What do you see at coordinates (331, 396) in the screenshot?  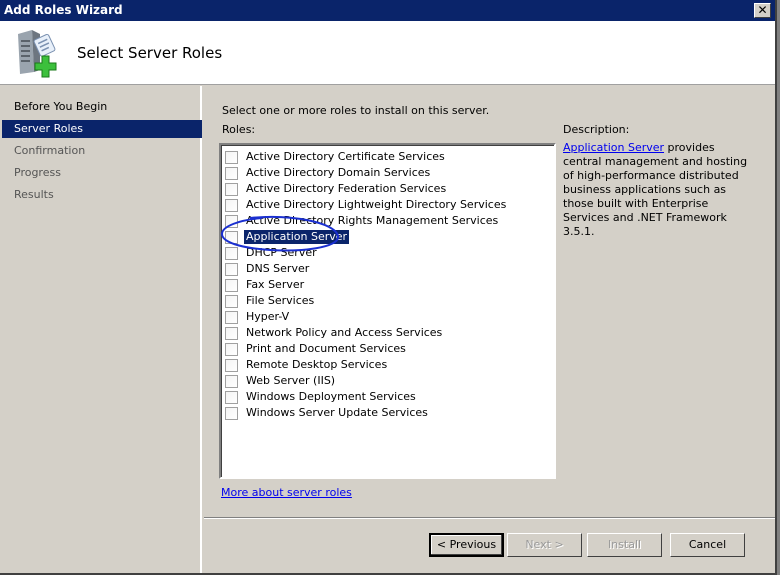 I see `role-label: Windows Deployment Services` at bounding box center [331, 396].